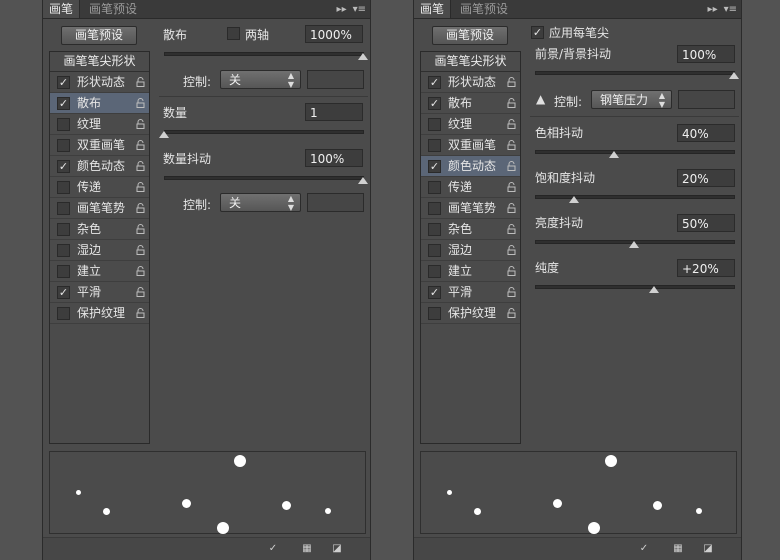 Image resolution: width=780 pixels, height=560 pixels. What do you see at coordinates (264, 132) in the screenshot?
I see `count-slider` at bounding box center [264, 132].